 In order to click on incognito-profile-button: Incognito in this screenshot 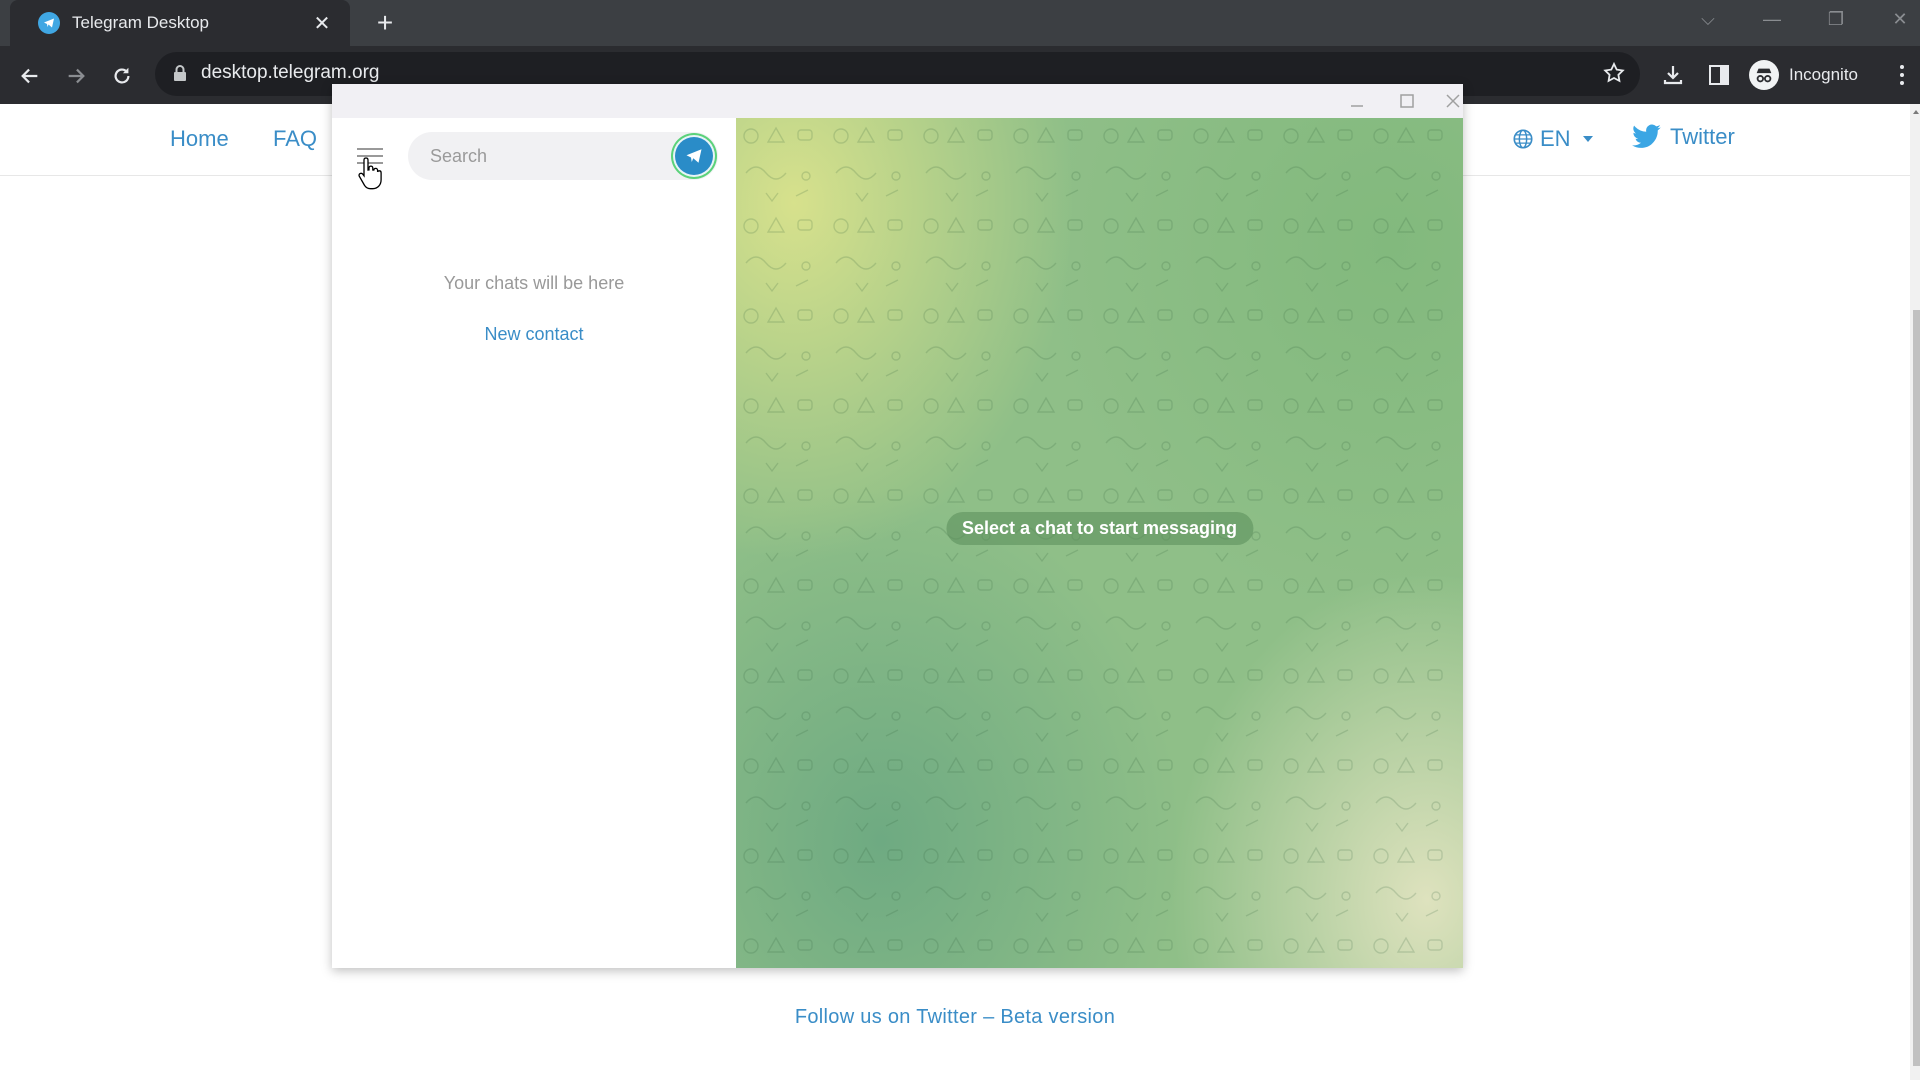, I will do `click(1805, 75)`.